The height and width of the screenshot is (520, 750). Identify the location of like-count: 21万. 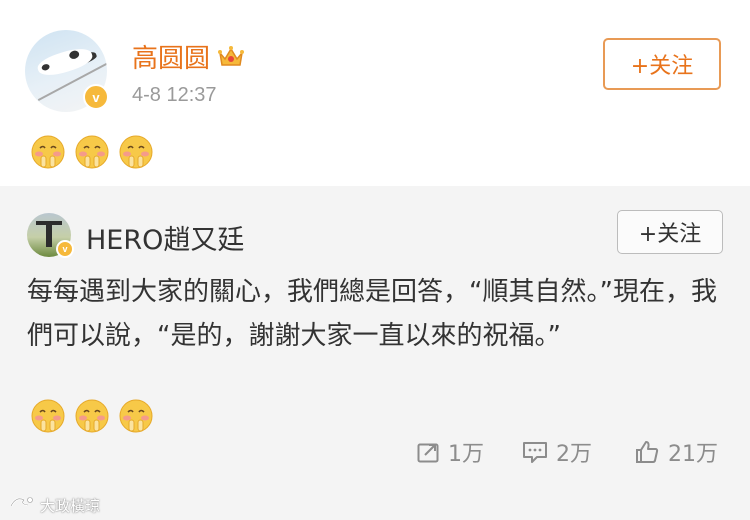
(693, 454).